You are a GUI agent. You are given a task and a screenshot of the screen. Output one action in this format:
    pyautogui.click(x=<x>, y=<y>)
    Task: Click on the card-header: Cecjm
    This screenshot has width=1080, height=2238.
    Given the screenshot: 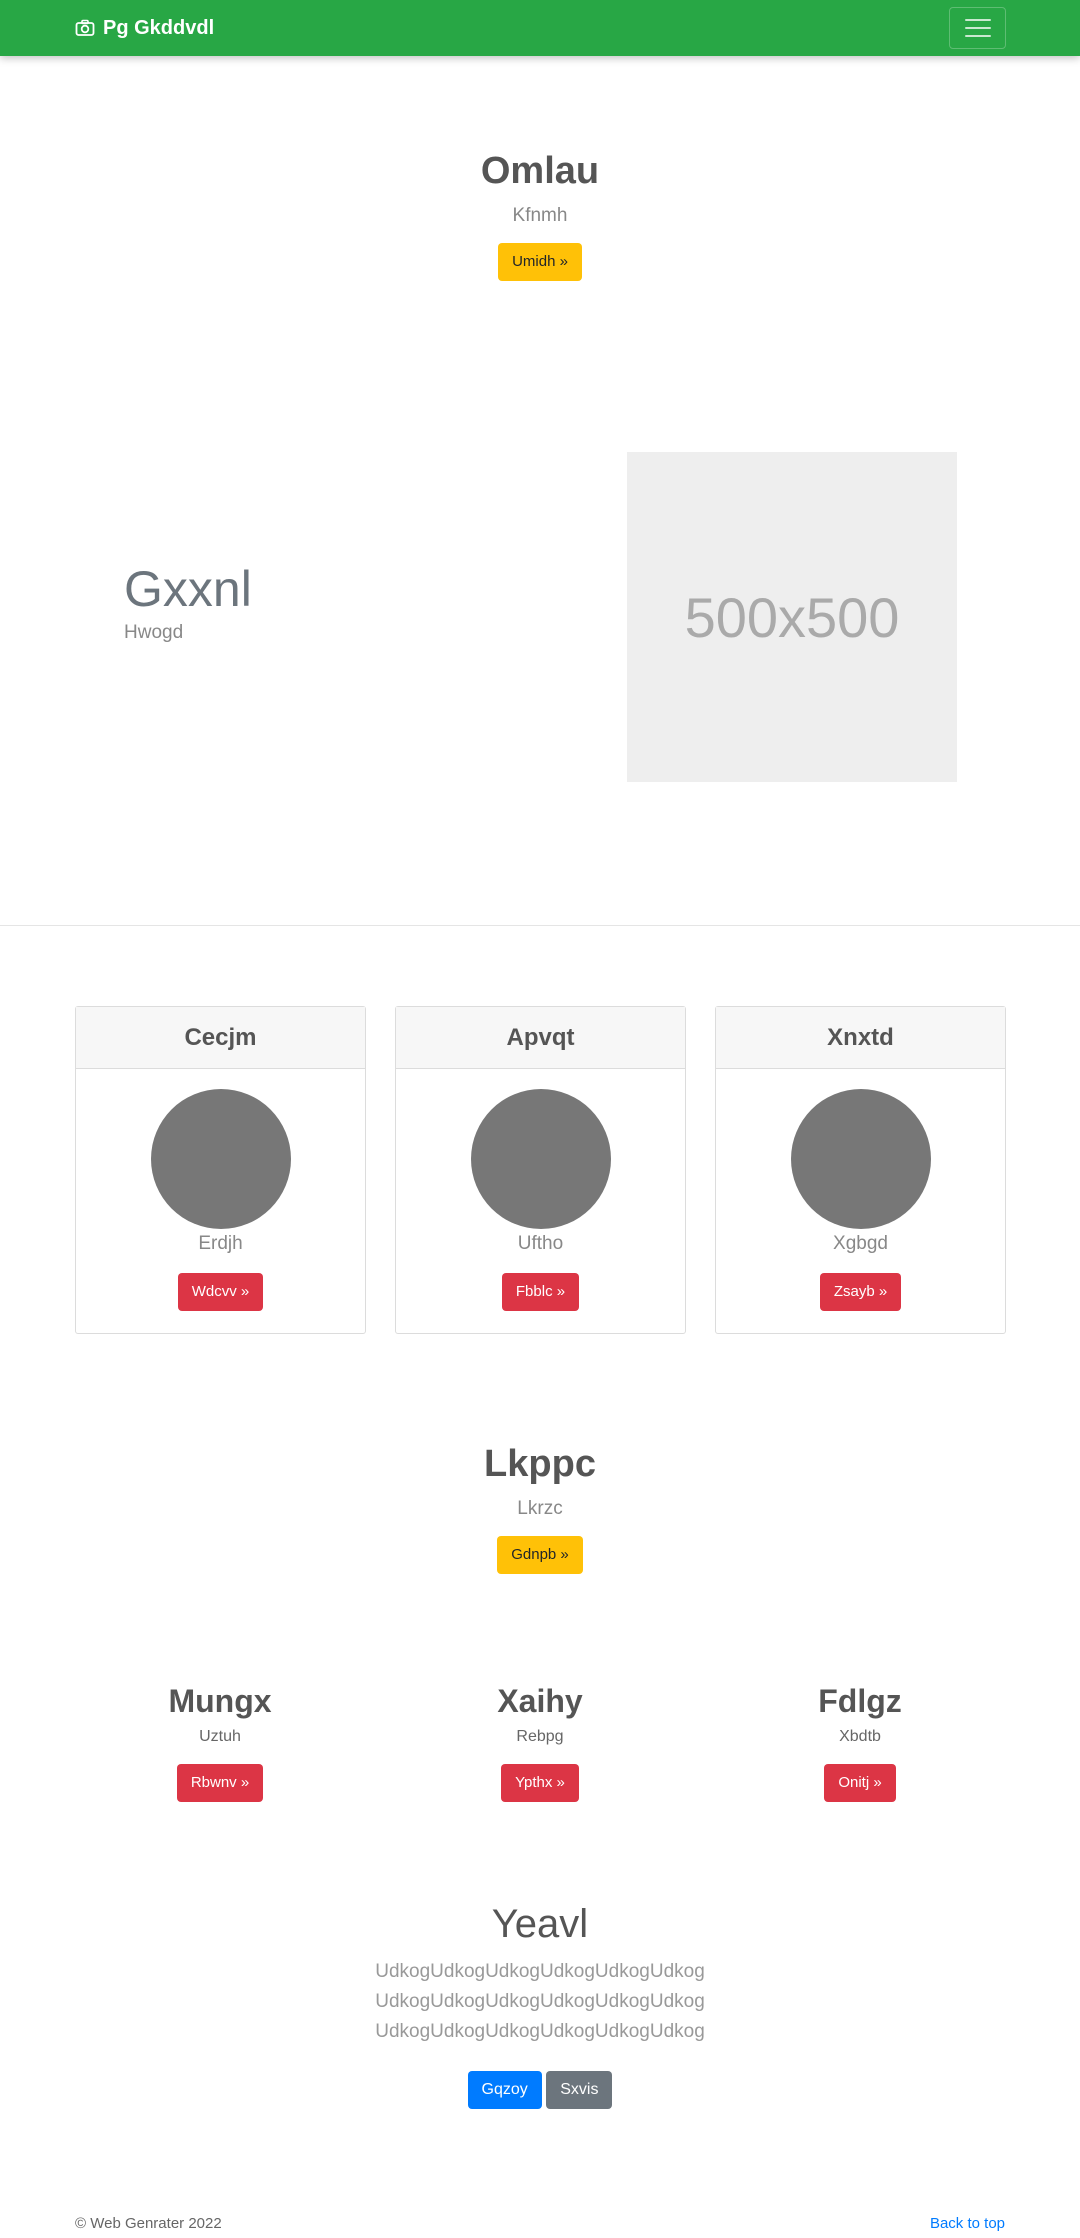 What is the action you would take?
    pyautogui.click(x=220, y=1038)
    